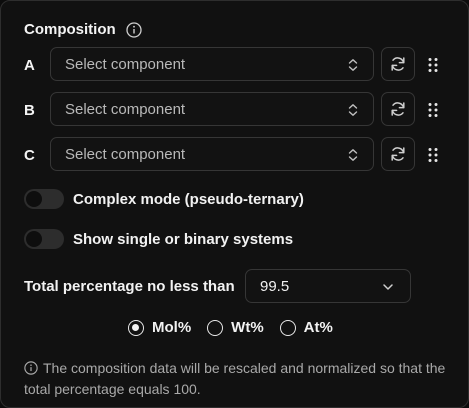 The height and width of the screenshot is (408, 469). Describe the element at coordinates (287, 327) in the screenshot. I see `radio-at-indicator` at that location.